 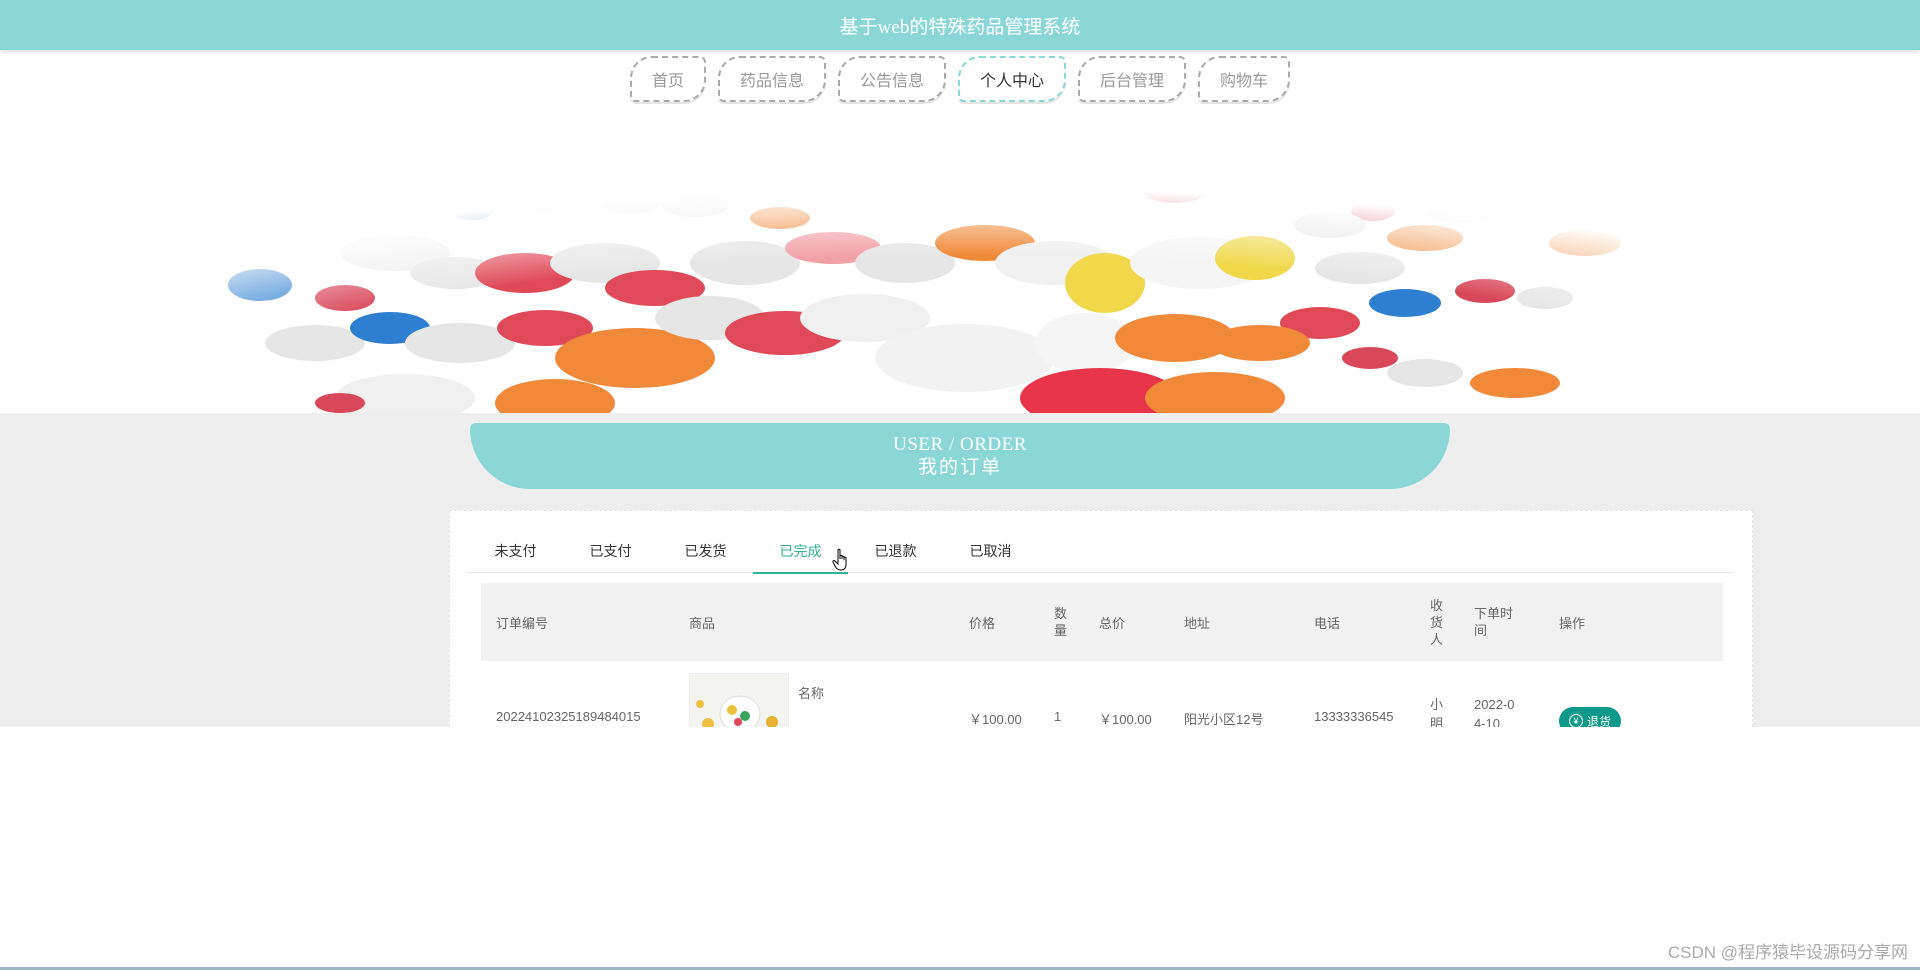 I want to click on th-receiver: 收货人, so click(x=1437, y=622).